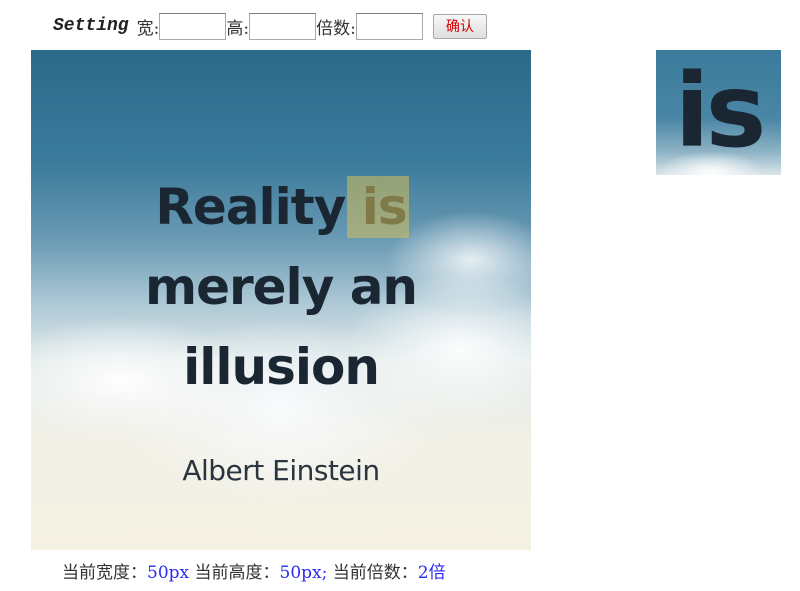 The height and width of the screenshot is (591, 800). Describe the element at coordinates (193, 26) in the screenshot. I see `width-input` at that location.